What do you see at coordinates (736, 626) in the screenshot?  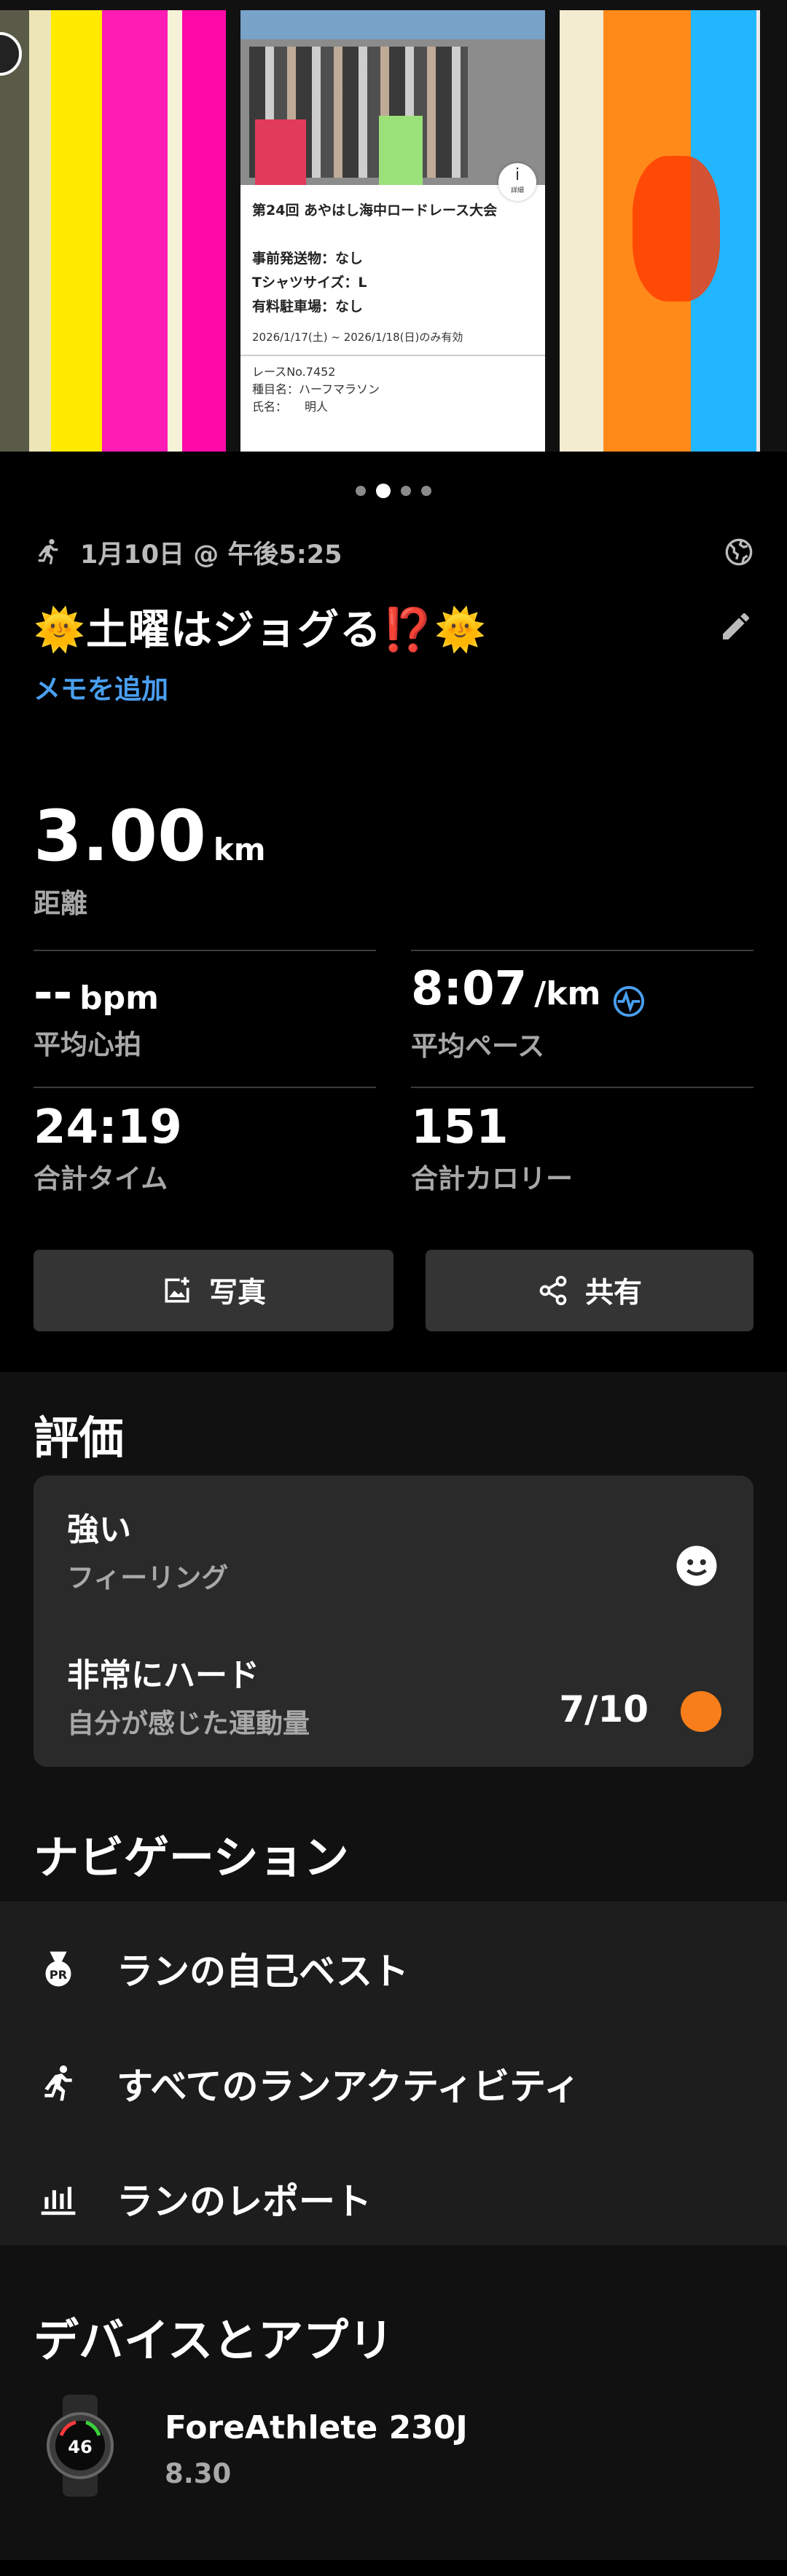 I see `edit-pencil-icon` at bounding box center [736, 626].